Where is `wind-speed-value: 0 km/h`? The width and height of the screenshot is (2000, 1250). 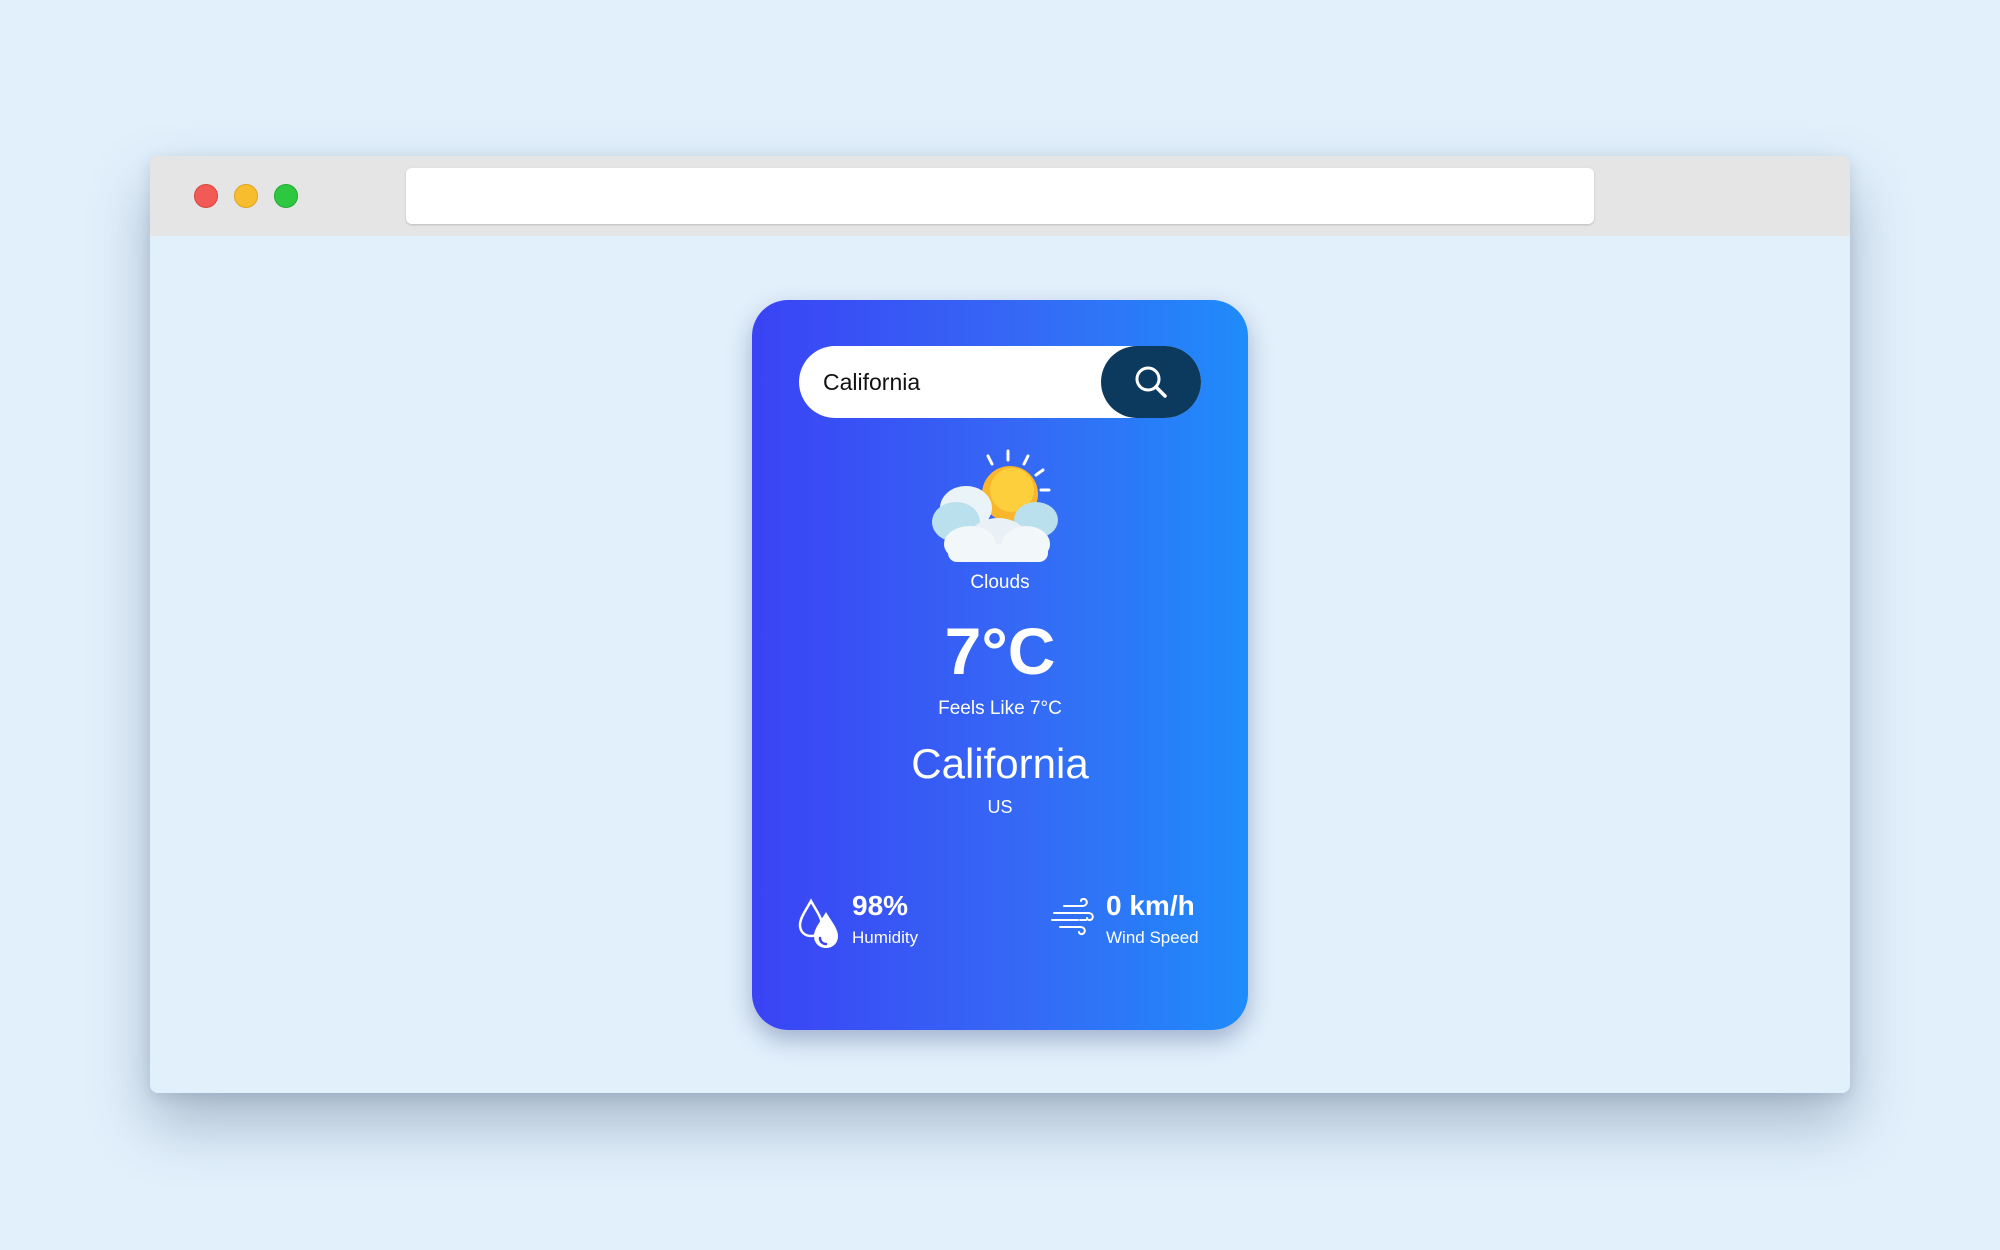
wind-speed-value: 0 km/h is located at coordinates (1150, 905).